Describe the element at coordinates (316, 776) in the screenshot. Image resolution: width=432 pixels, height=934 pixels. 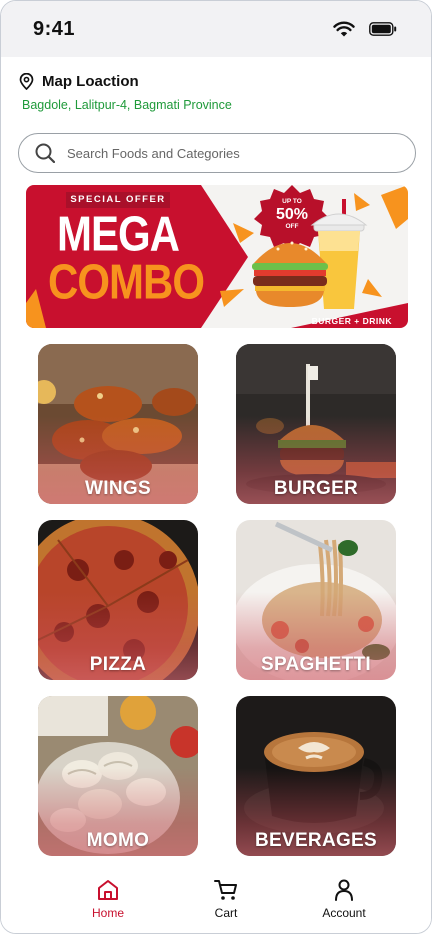
I see `category-card-beverages: BEVERAGES` at that location.